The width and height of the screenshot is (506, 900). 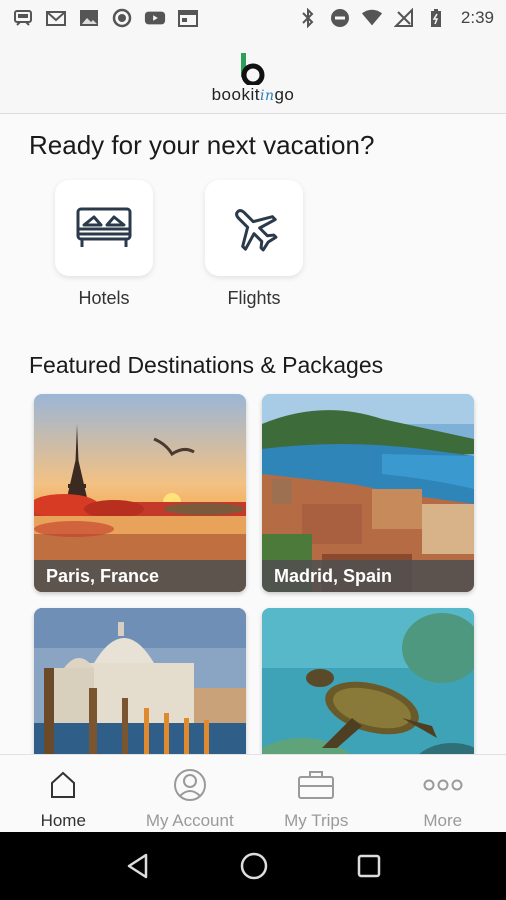 I want to click on hotels-button, so click(x=104, y=228).